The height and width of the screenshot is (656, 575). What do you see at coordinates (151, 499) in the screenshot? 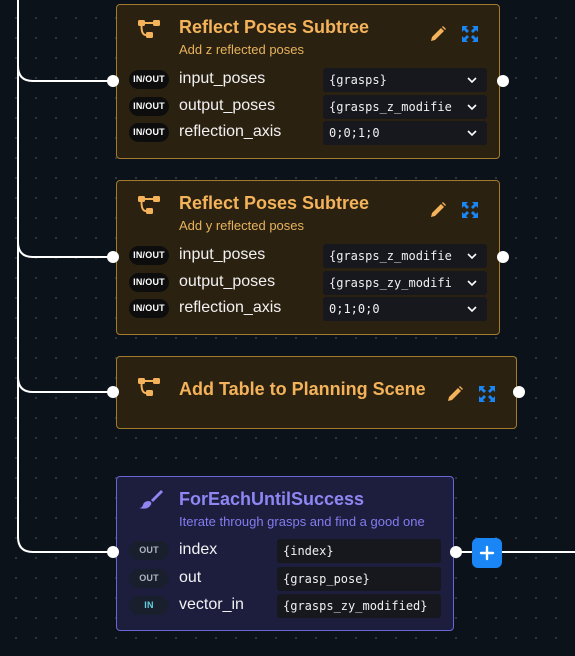
I see `brush-icon` at bounding box center [151, 499].